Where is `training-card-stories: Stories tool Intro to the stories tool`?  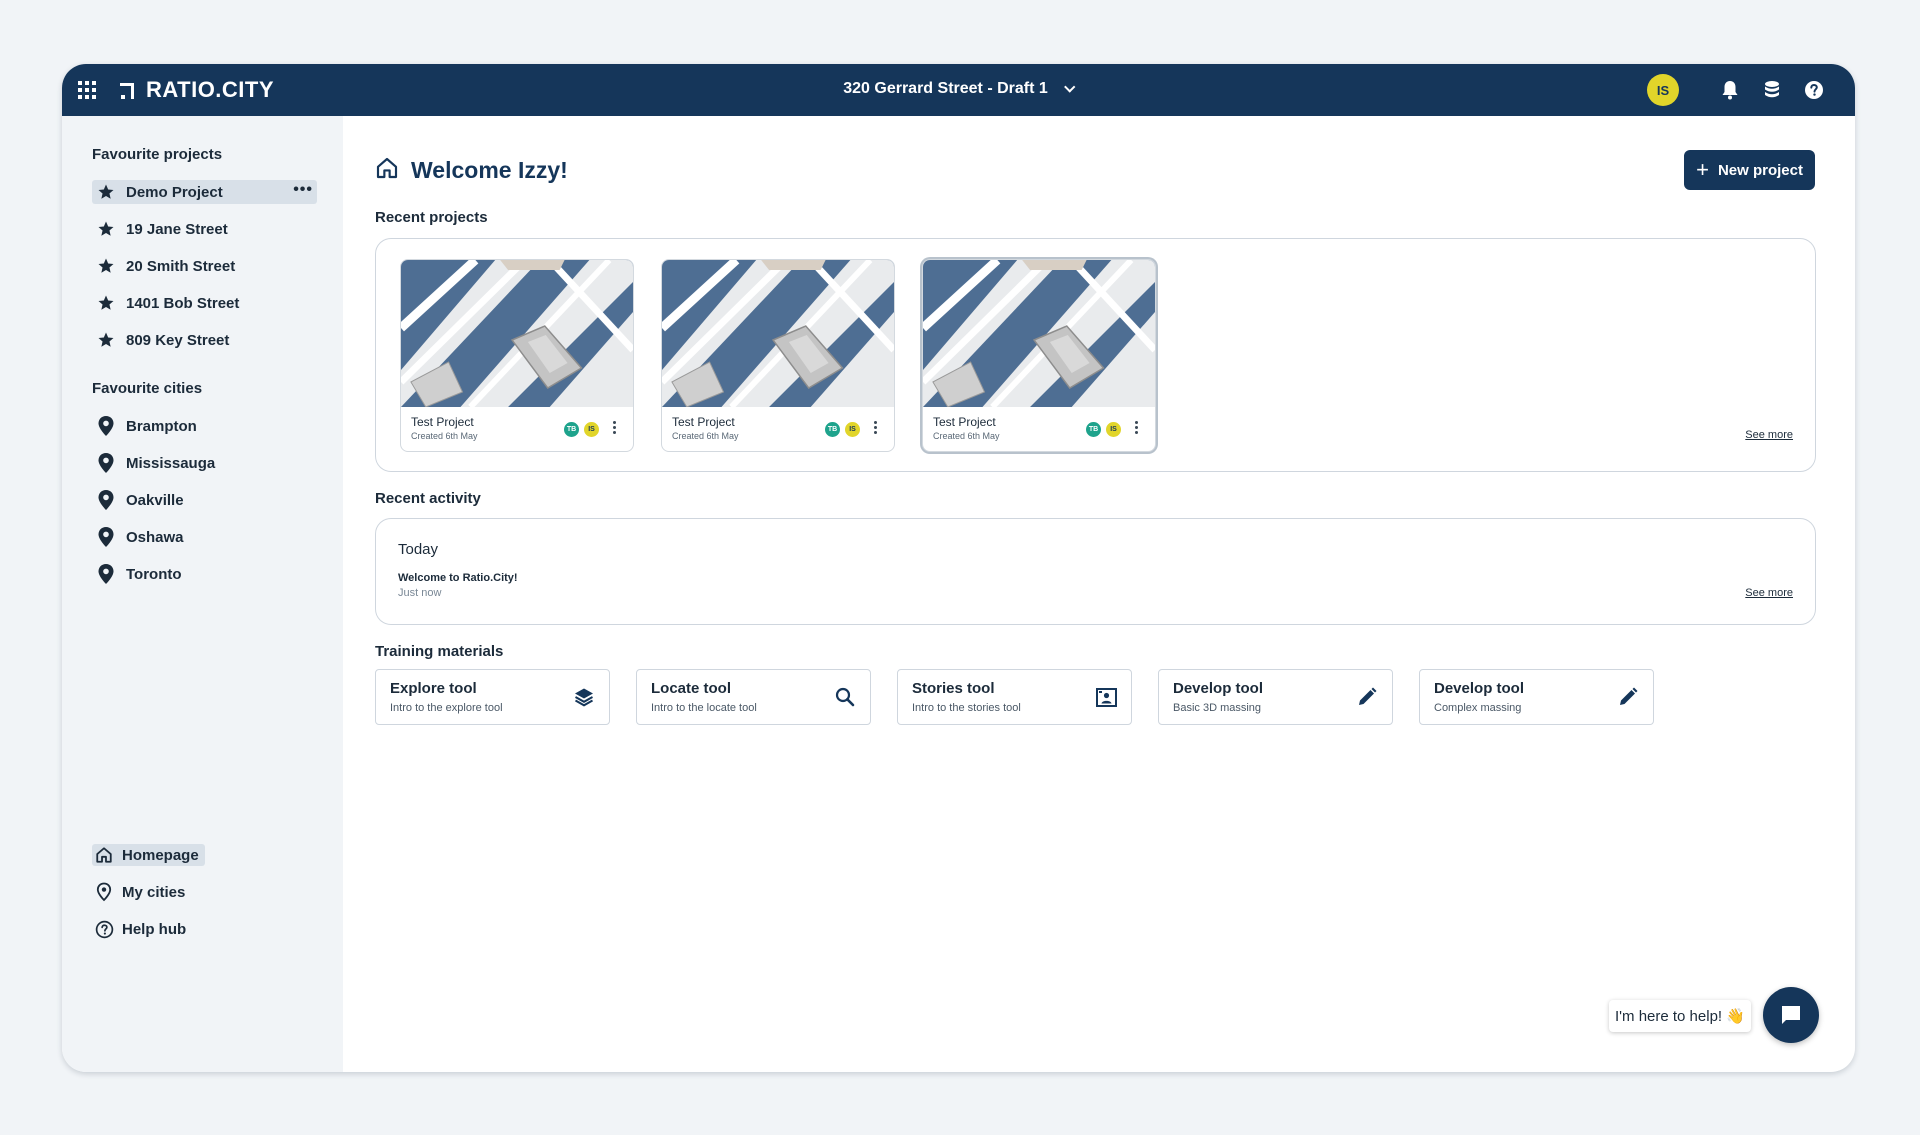 training-card-stories: Stories tool Intro to the stories tool is located at coordinates (1014, 697).